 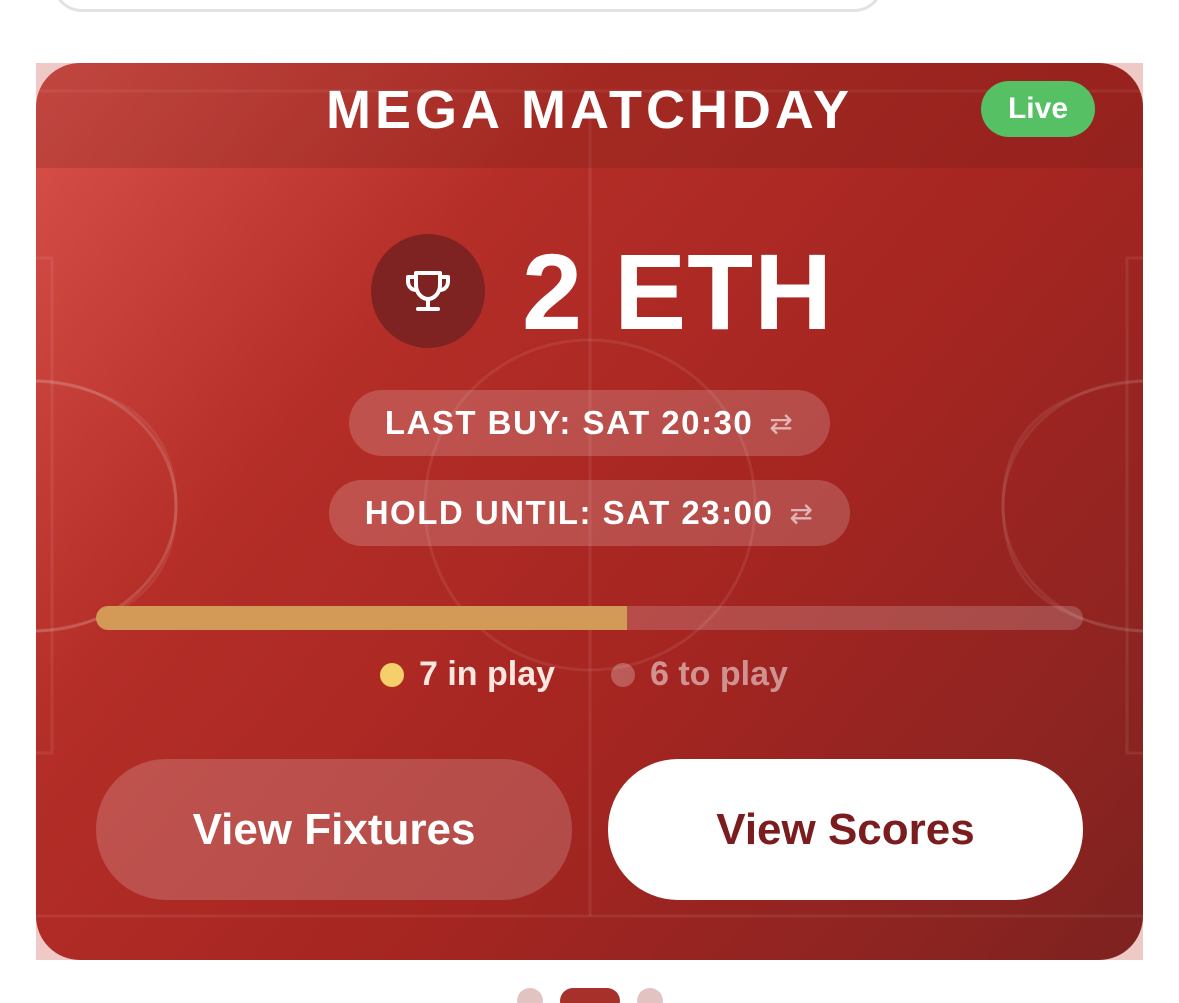 I want to click on hold-until-pill: HOLD UNTIL: SAT 23:00 ⇄, so click(x=589, y=513).